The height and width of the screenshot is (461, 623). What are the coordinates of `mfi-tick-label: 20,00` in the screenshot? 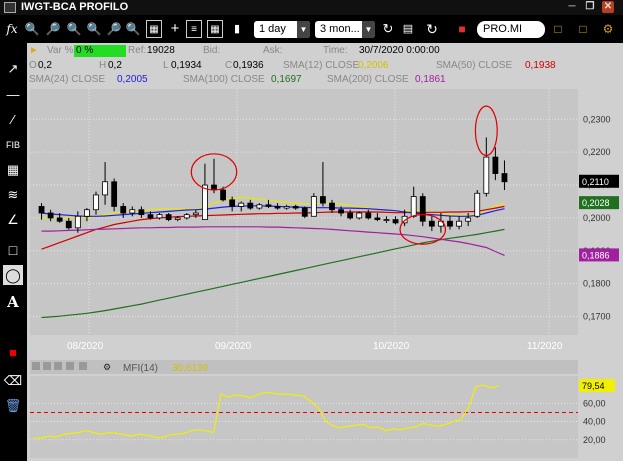 It's located at (594, 440).